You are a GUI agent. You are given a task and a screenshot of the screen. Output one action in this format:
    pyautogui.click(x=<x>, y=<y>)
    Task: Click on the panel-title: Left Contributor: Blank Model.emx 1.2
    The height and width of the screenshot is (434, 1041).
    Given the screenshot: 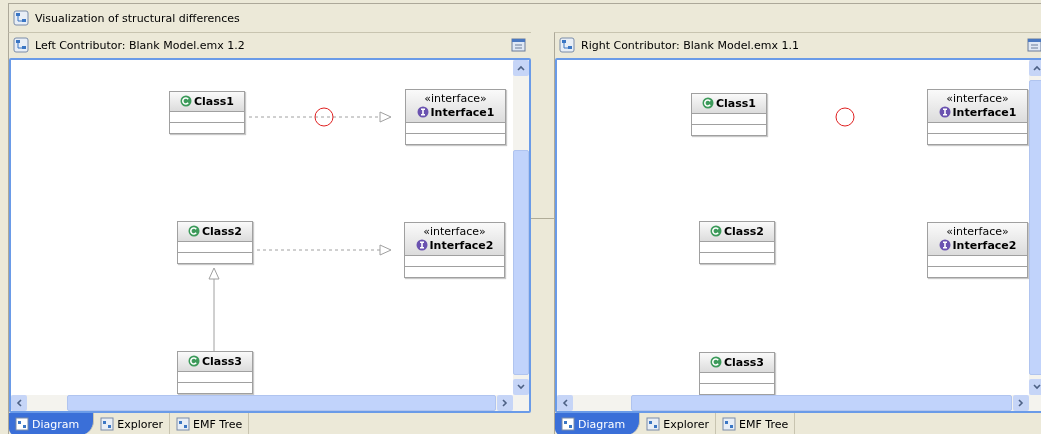 What is the action you would take?
    pyautogui.click(x=140, y=45)
    